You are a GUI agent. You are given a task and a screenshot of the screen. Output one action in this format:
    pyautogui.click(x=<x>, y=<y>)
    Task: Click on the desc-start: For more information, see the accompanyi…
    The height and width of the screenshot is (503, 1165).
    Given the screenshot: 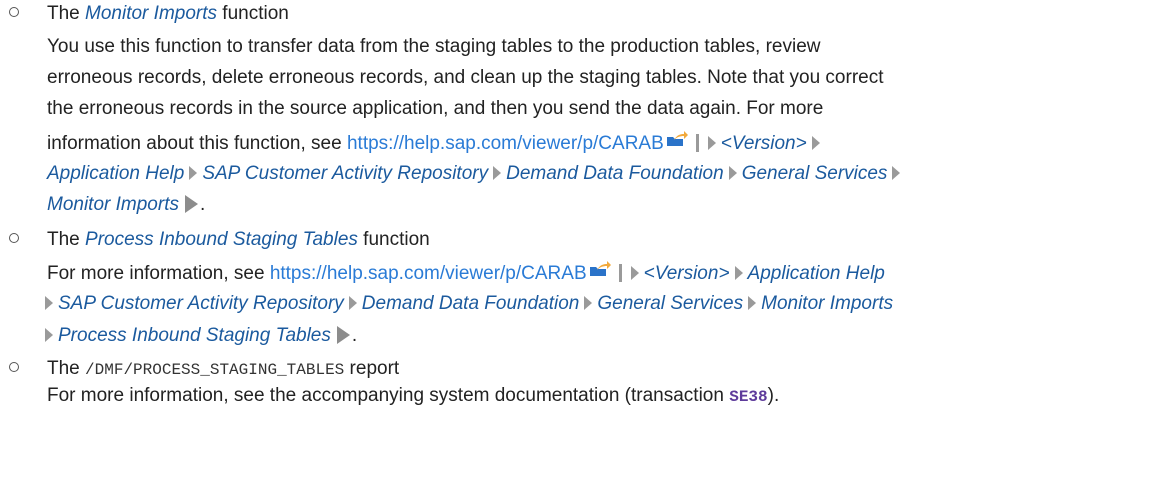 What is the action you would take?
    pyautogui.click(x=388, y=395)
    